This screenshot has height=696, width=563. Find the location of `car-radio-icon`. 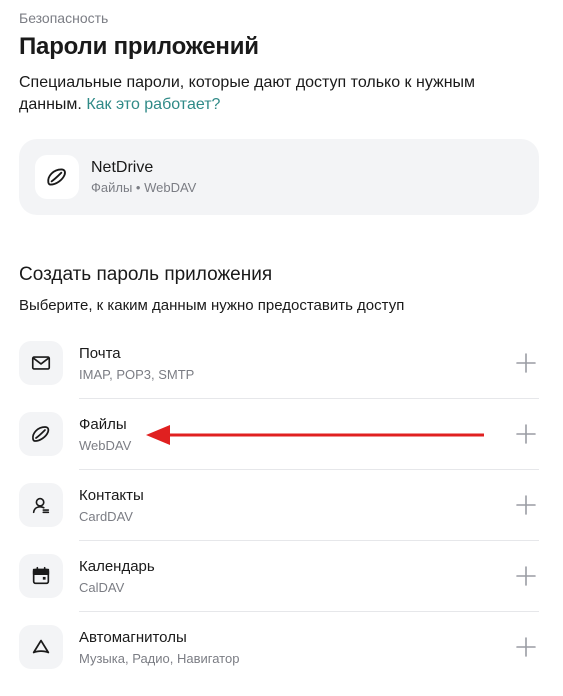

car-radio-icon is located at coordinates (41, 647).